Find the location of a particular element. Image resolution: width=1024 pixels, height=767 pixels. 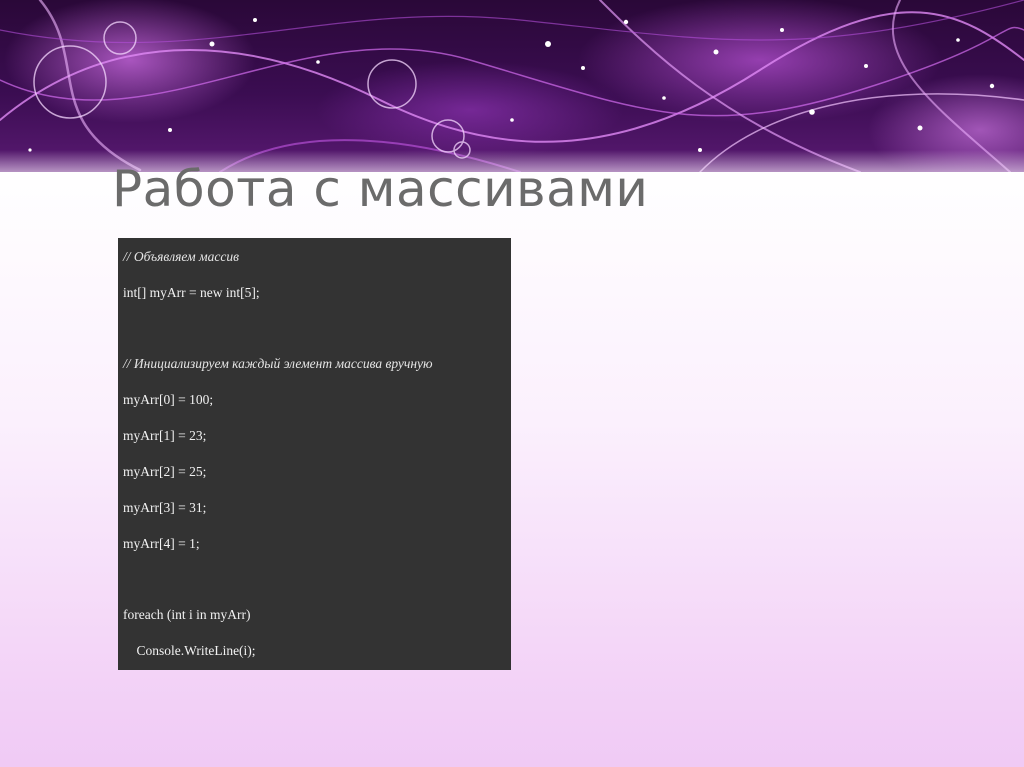

code-line: myArr[2] = 25; is located at coordinates (165, 471).